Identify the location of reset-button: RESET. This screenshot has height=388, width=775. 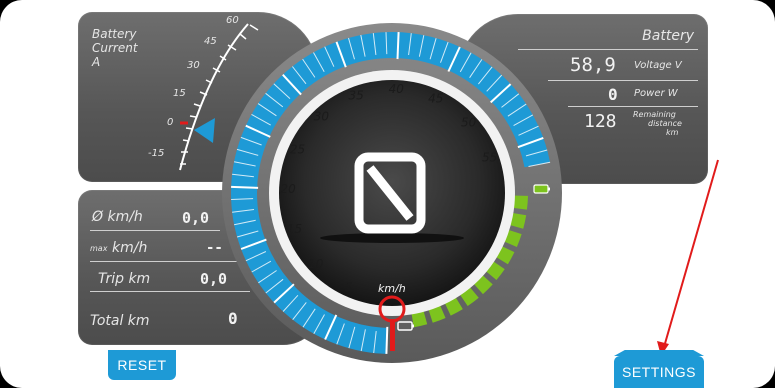
(142, 365).